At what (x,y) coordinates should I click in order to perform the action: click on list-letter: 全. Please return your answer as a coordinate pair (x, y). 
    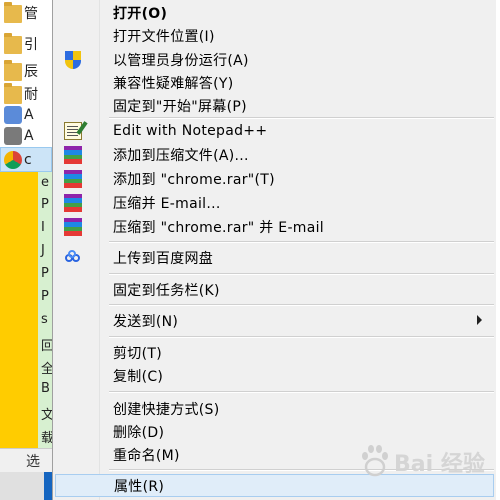
    Looking at the image, I should click on (46, 369).